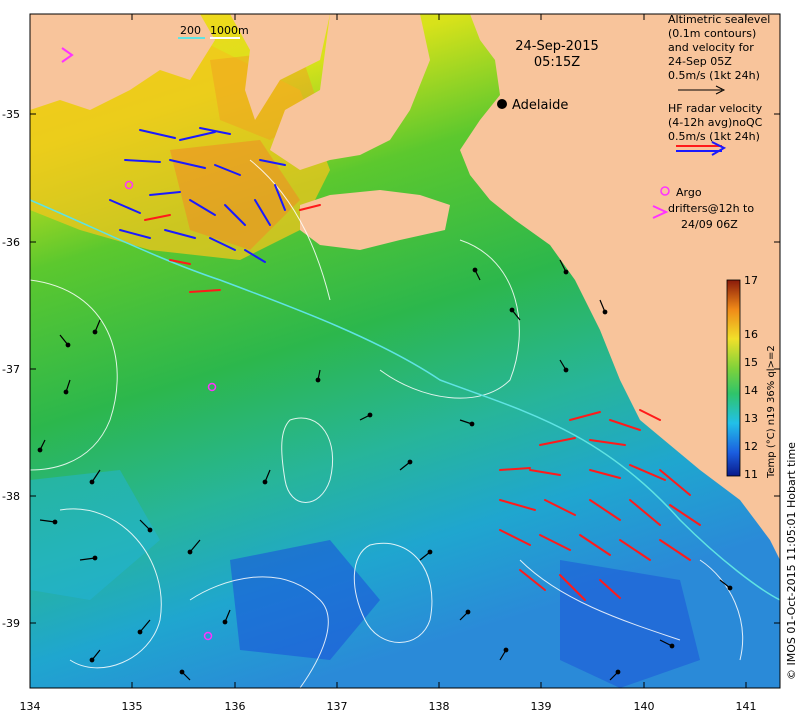 Image resolution: width=800 pixels, height=720 pixels. Describe the element at coordinates (714, 136) in the screenshot. I see `radar-legend-line3: 0.5m/s (1kt 24h)` at that location.